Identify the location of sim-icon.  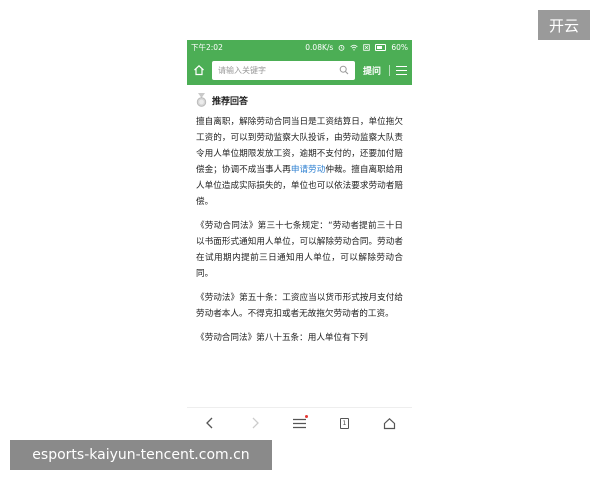
(367, 47).